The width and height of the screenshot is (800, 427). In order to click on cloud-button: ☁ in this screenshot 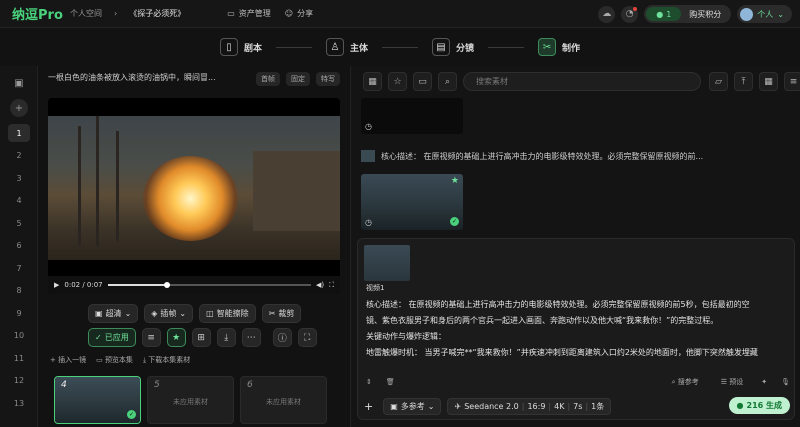, I will do `click(607, 14)`.